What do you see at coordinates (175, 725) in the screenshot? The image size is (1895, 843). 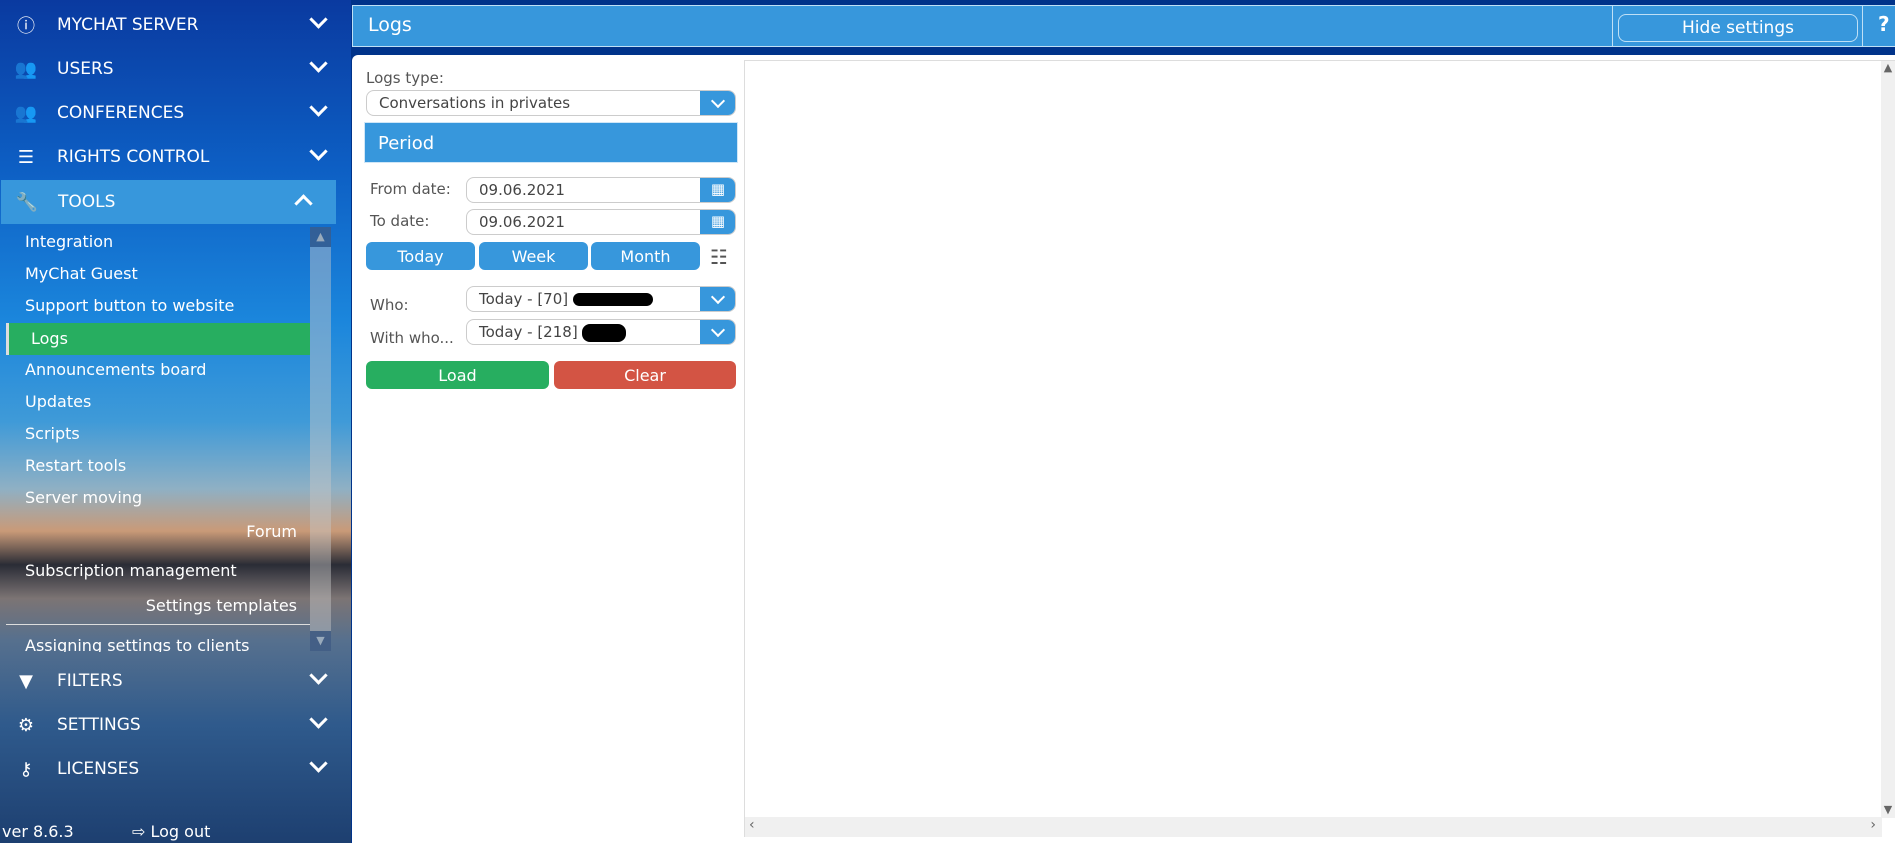 I see `section-settings: ⚙ SETTINGS` at bounding box center [175, 725].